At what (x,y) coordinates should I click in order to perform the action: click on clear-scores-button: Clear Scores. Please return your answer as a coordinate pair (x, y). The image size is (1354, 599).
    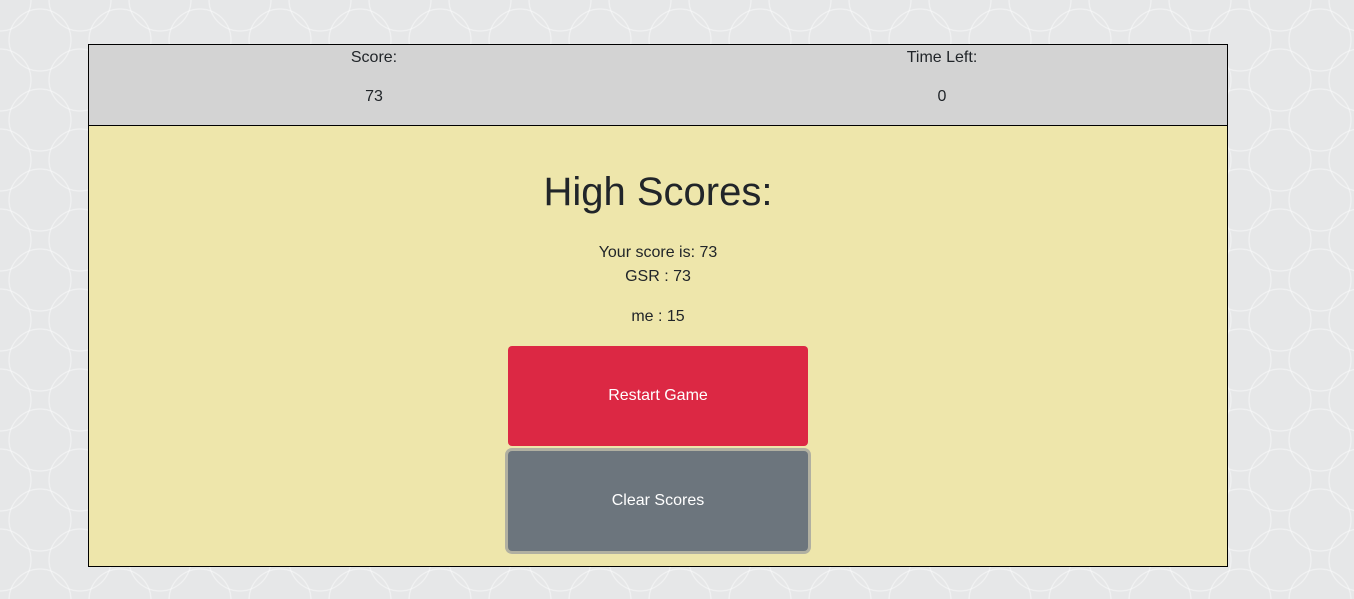
    Looking at the image, I should click on (658, 501).